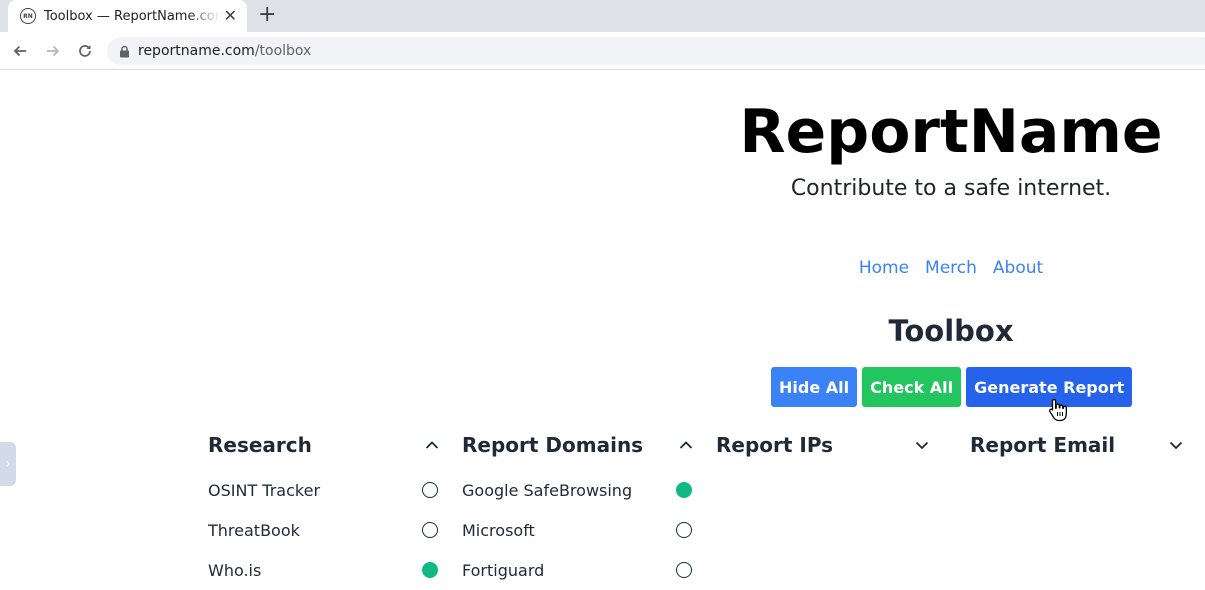 The height and width of the screenshot is (590, 1205). I want to click on browser-toolbar: reportname.com/toolbox, so click(602, 51).